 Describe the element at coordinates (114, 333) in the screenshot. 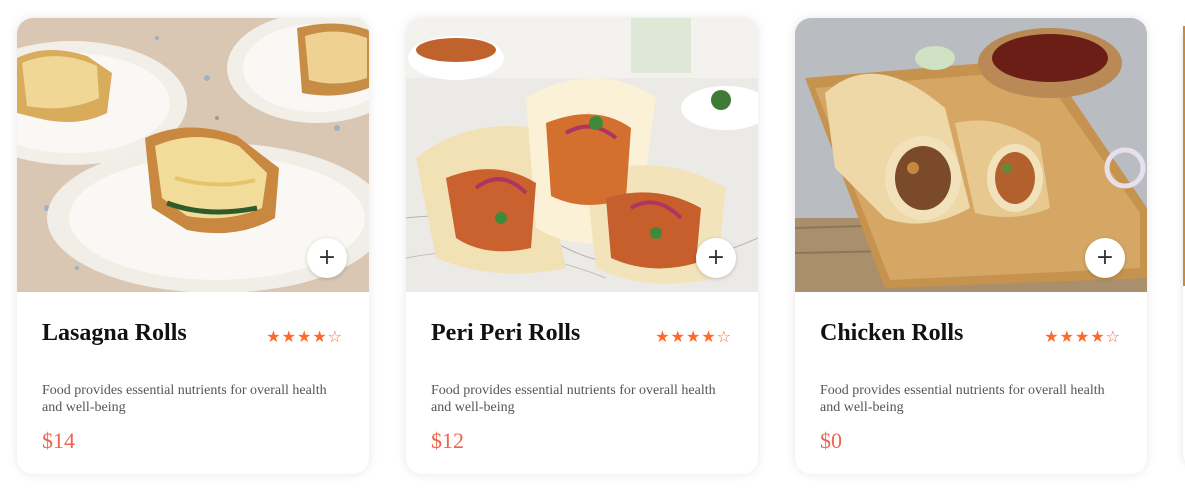

I see `product-name: Lasagna Rolls` at that location.